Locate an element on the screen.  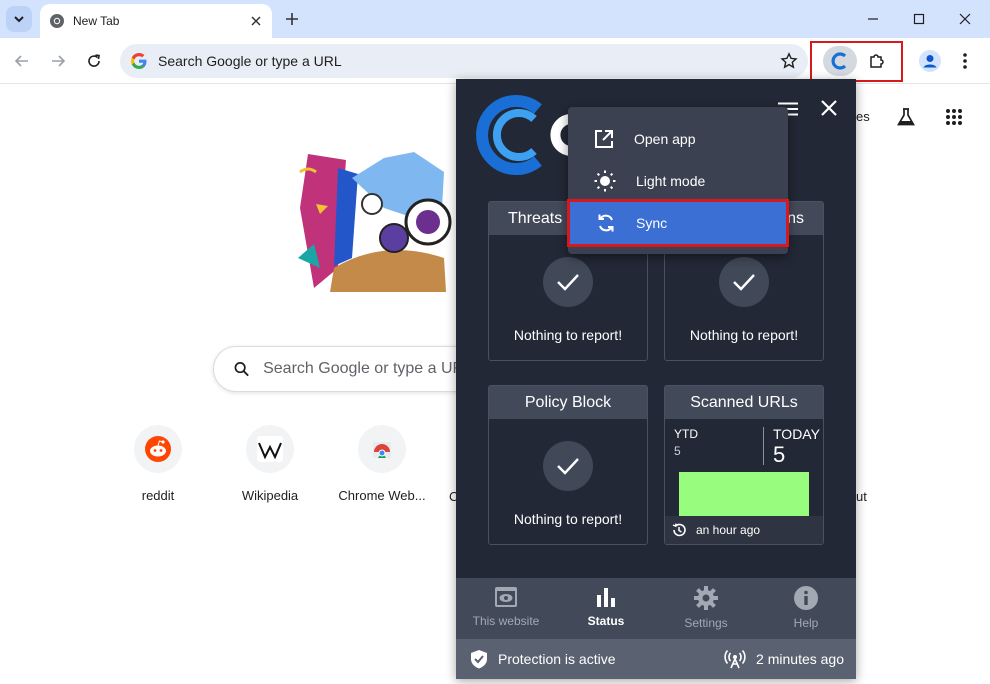
scan-updated-time: an hour ago is located at coordinates (728, 530).